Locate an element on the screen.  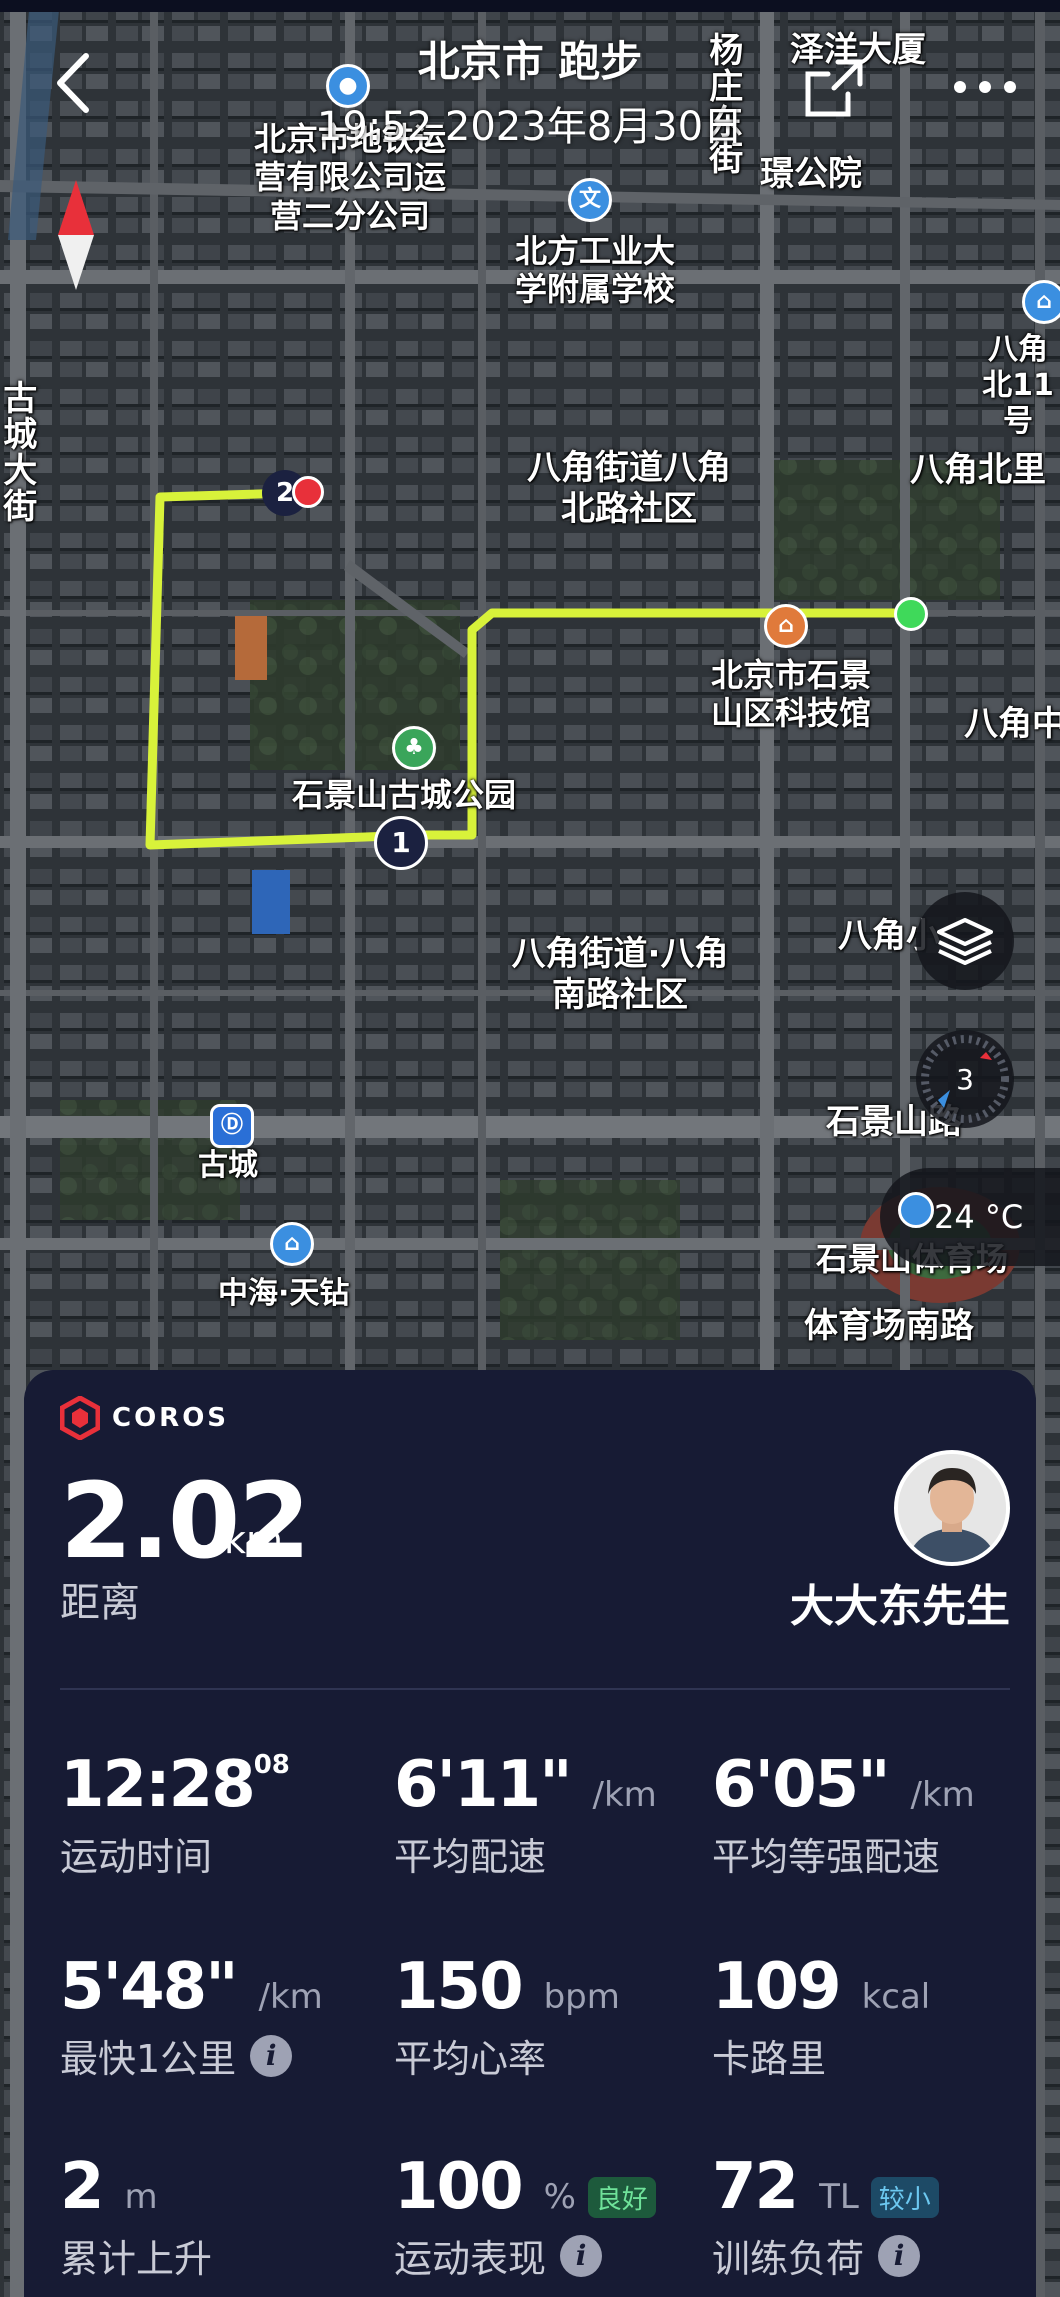
stat-calories: 109 kcal 卡路里 is located at coordinates (821, 2016).